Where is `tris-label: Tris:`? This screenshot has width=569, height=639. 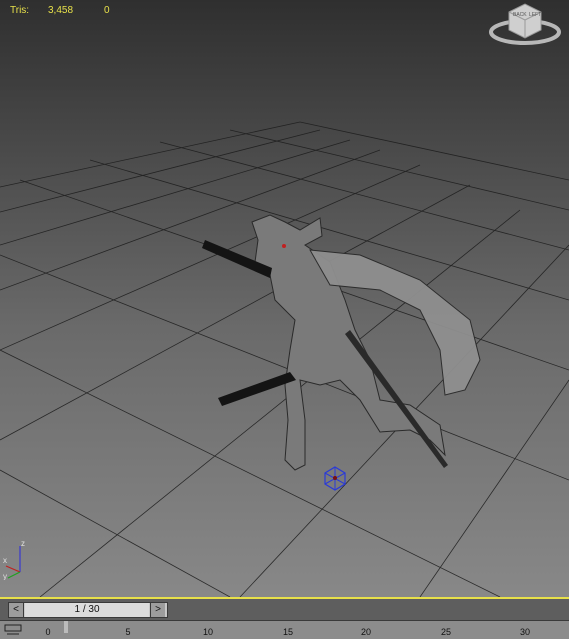
tris-label: Tris: is located at coordinates (20, 10).